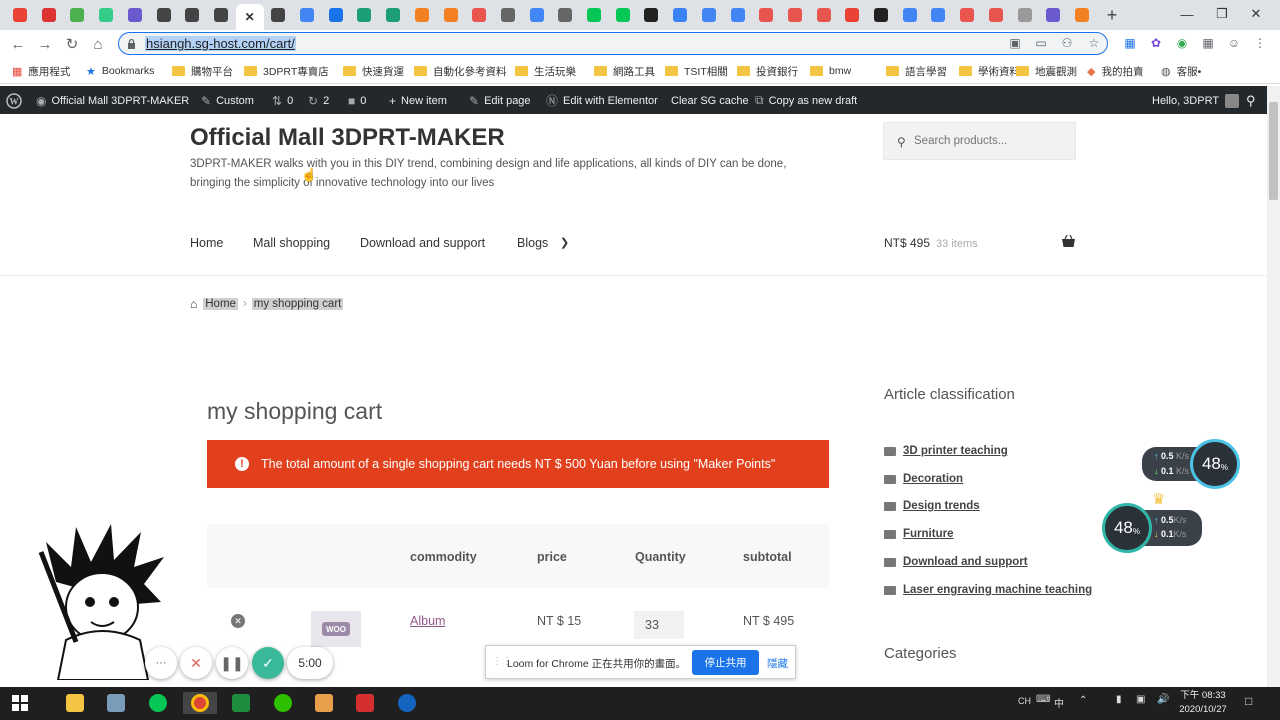  I want to click on updates-link: ↻ 2, so click(318, 100).